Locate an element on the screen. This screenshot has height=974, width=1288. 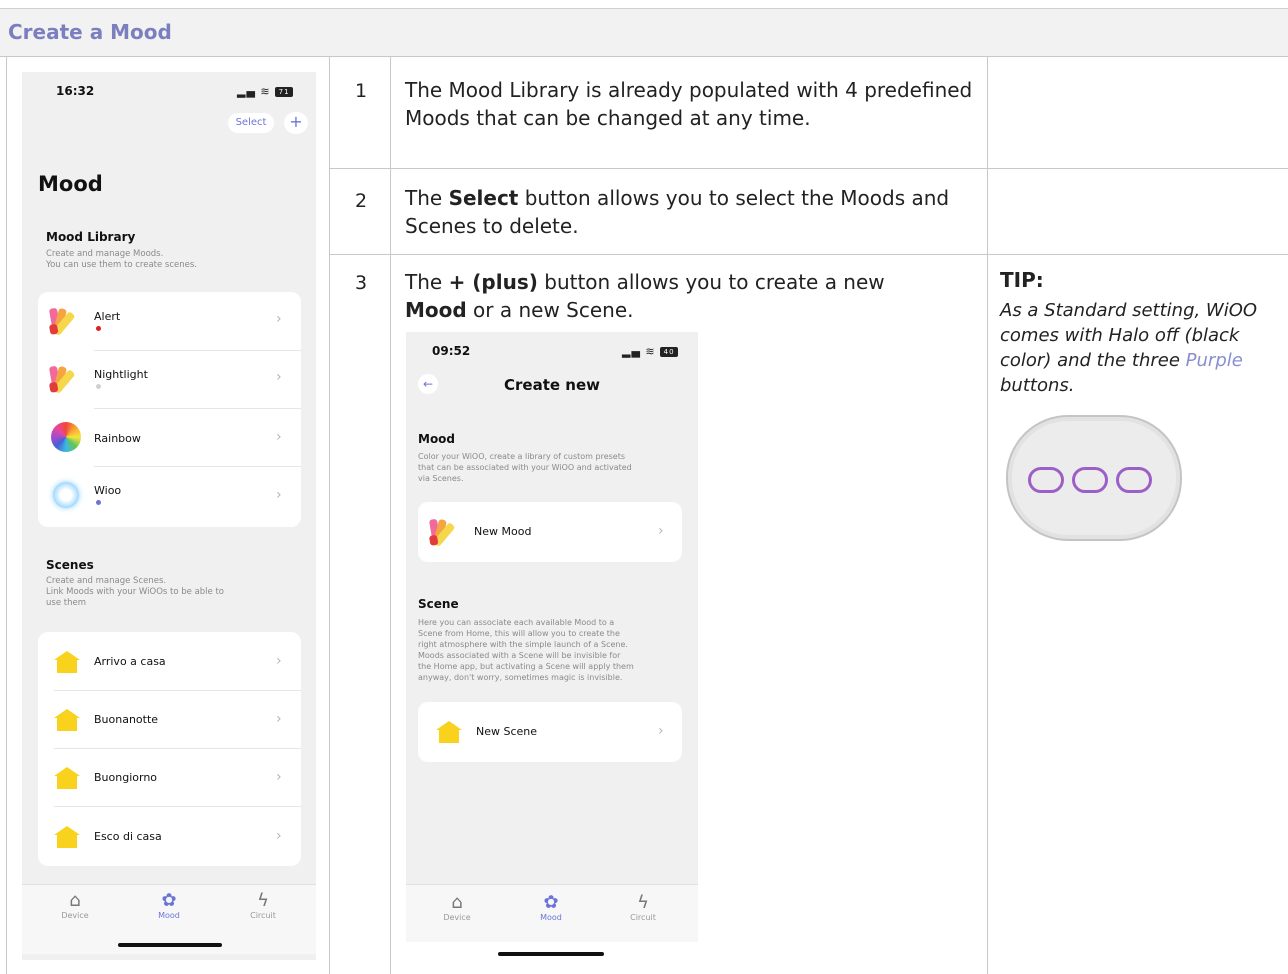
table-line-col3 is located at coordinates (987, 515).